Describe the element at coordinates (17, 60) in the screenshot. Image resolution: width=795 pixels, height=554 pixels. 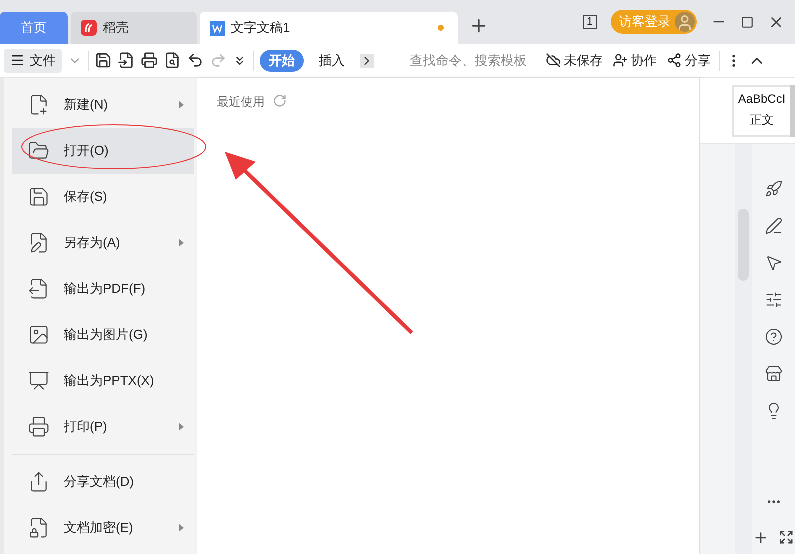
I see `menu-icon` at that location.